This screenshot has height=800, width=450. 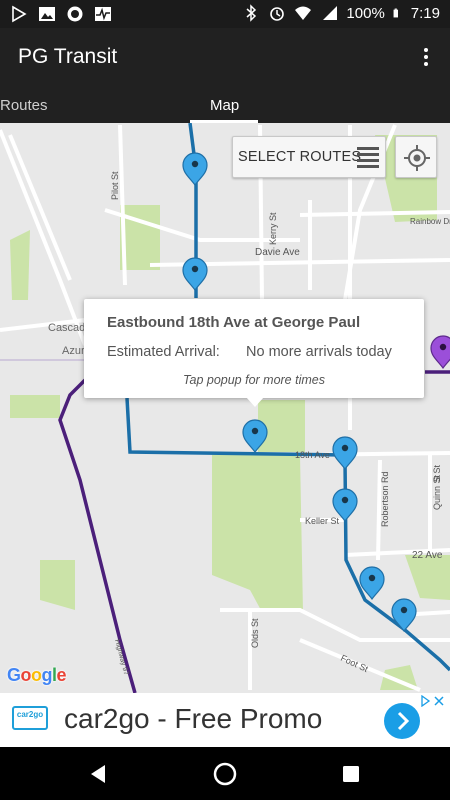 I want to click on street-label: Robertson Rd, so click(x=385, y=499).